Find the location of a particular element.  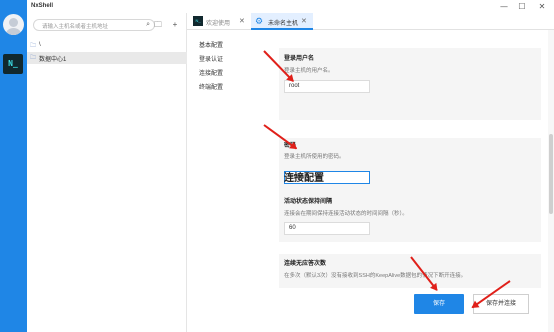

tab-label: 未命名主机 is located at coordinates (283, 24).